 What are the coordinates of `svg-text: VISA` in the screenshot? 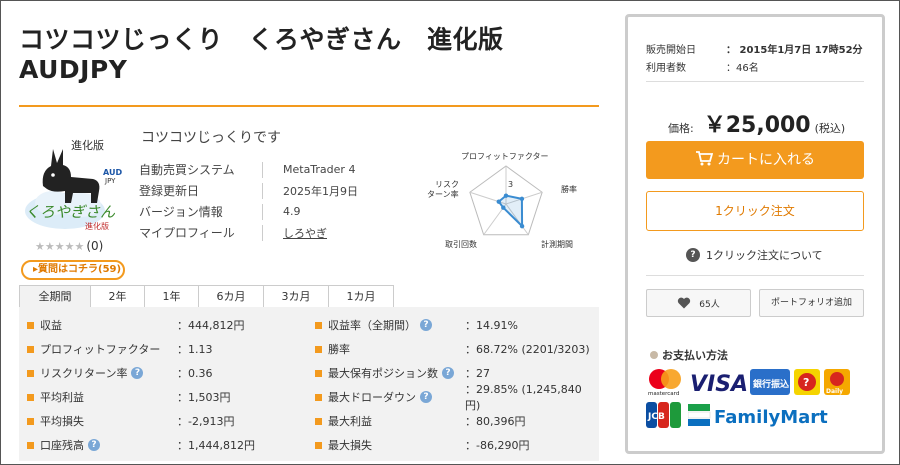 It's located at (719, 384).